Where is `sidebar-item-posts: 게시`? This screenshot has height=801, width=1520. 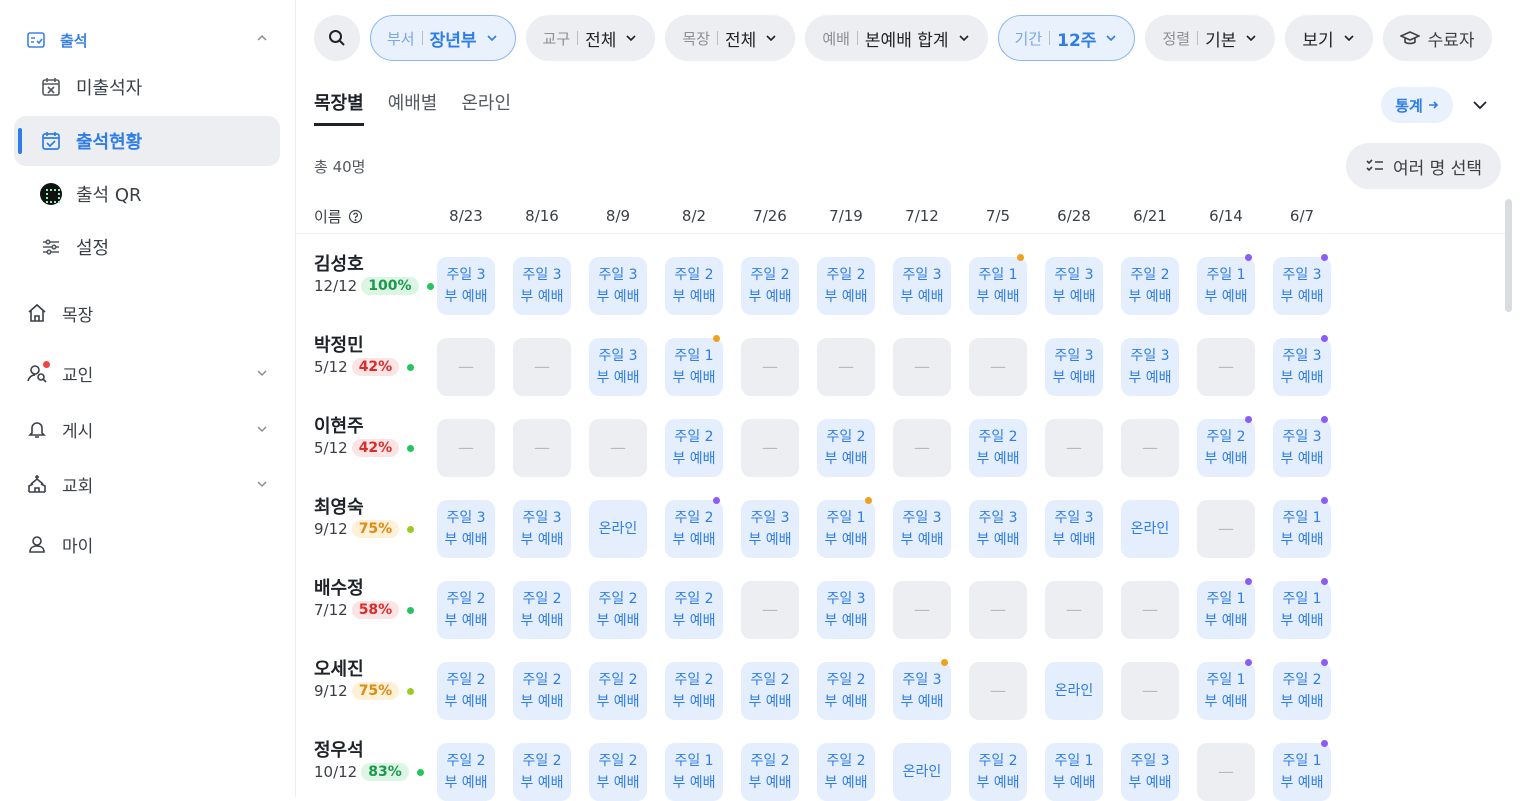 sidebar-item-posts: 게시 is located at coordinates (148, 429).